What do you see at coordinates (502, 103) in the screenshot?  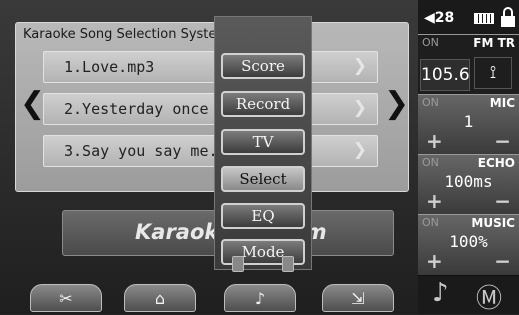 I see `mic-label: MIC` at bounding box center [502, 103].